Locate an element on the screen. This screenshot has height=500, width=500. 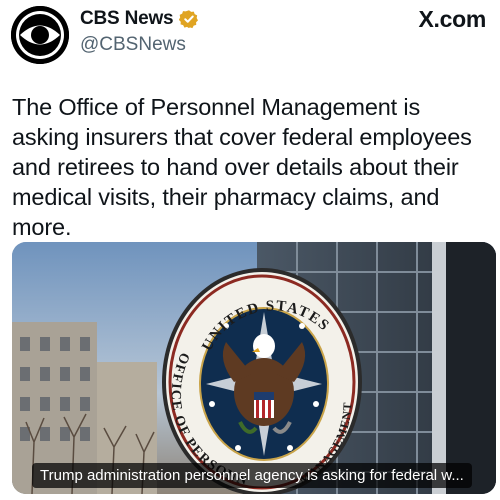
author-name-row: CBS News is located at coordinates (139, 19).